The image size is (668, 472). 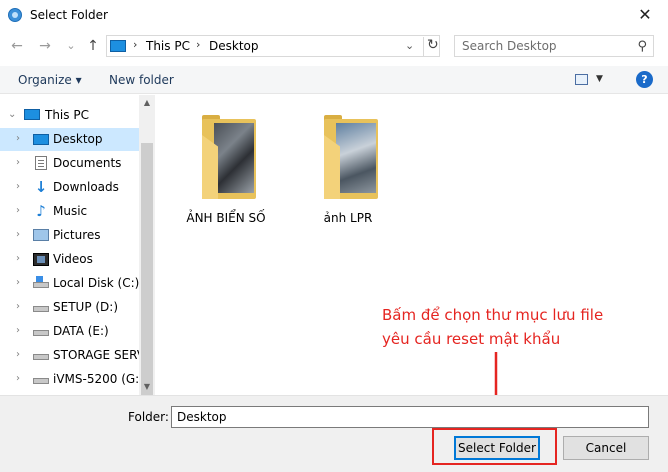 What do you see at coordinates (348, 218) in the screenshot?
I see `folder-label: ảnh LPR` at bounding box center [348, 218].